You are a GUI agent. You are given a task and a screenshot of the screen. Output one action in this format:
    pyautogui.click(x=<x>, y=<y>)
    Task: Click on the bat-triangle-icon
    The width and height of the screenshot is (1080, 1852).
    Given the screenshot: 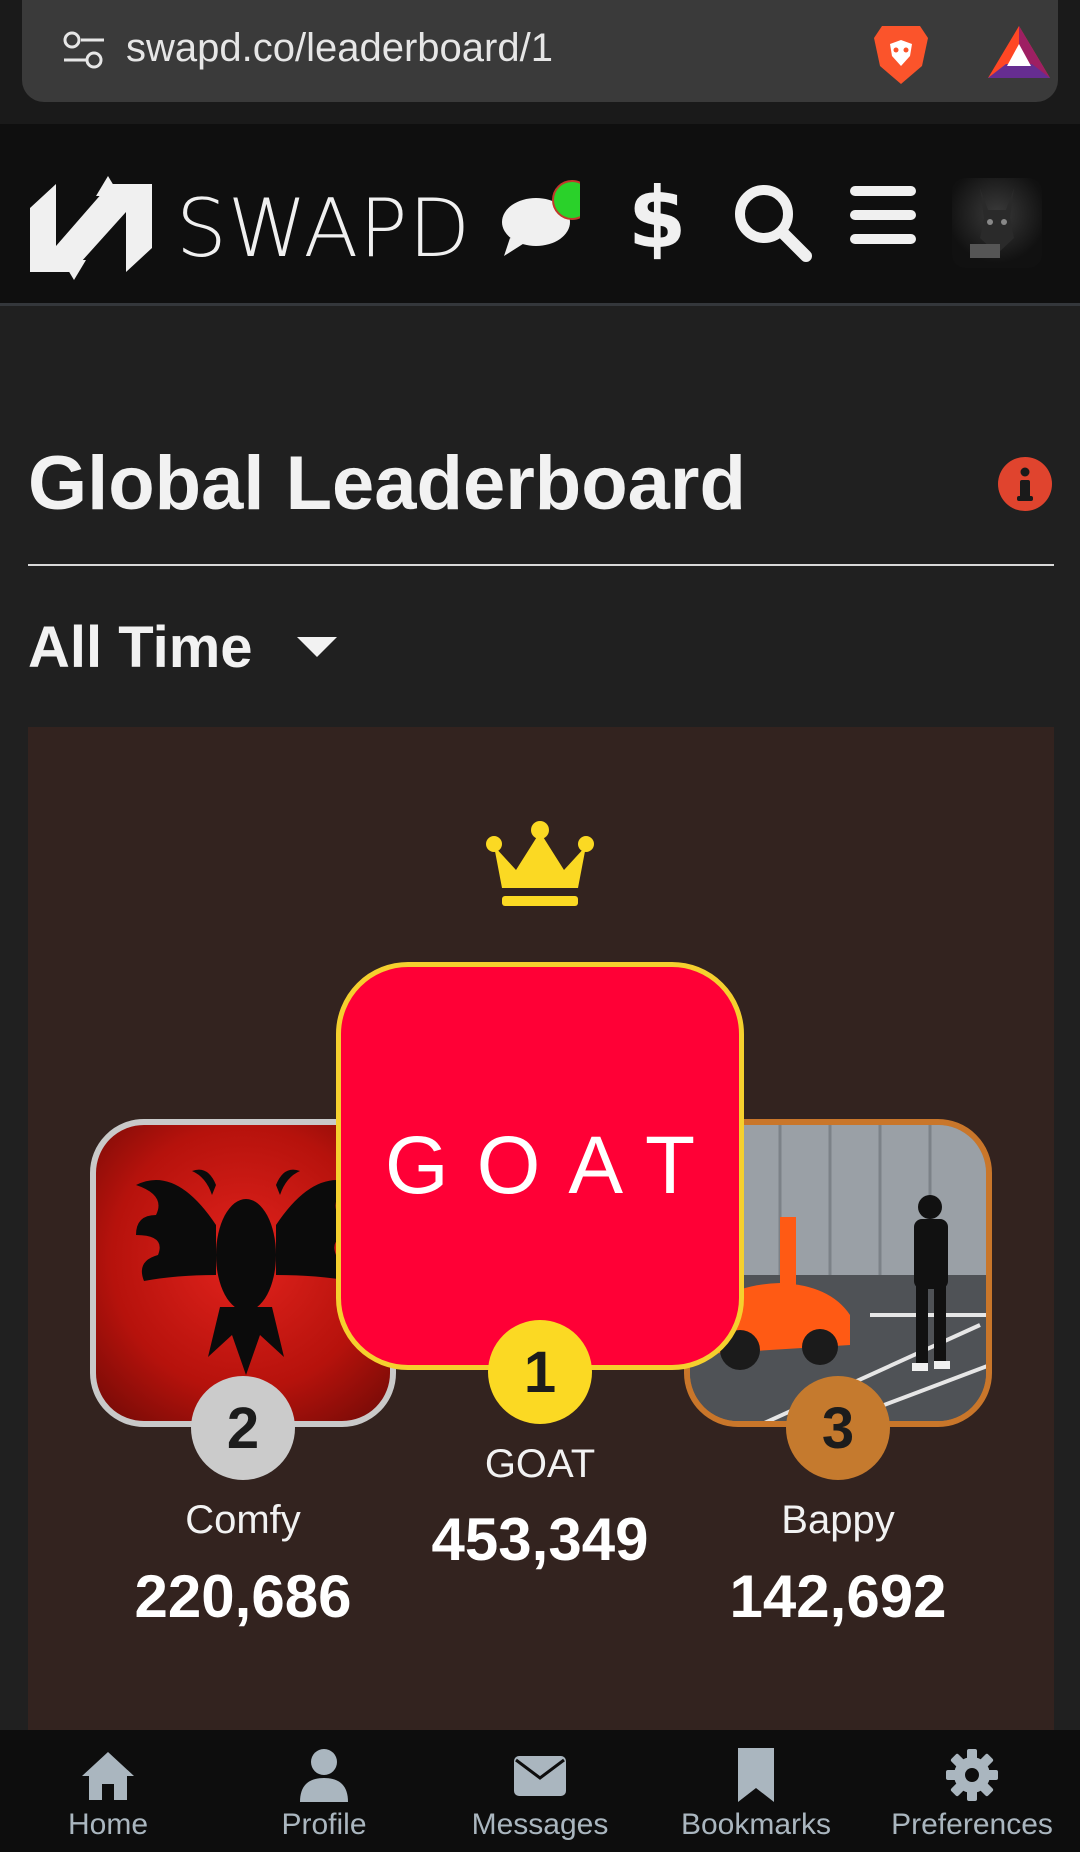 What is the action you would take?
    pyautogui.click(x=1019, y=52)
    